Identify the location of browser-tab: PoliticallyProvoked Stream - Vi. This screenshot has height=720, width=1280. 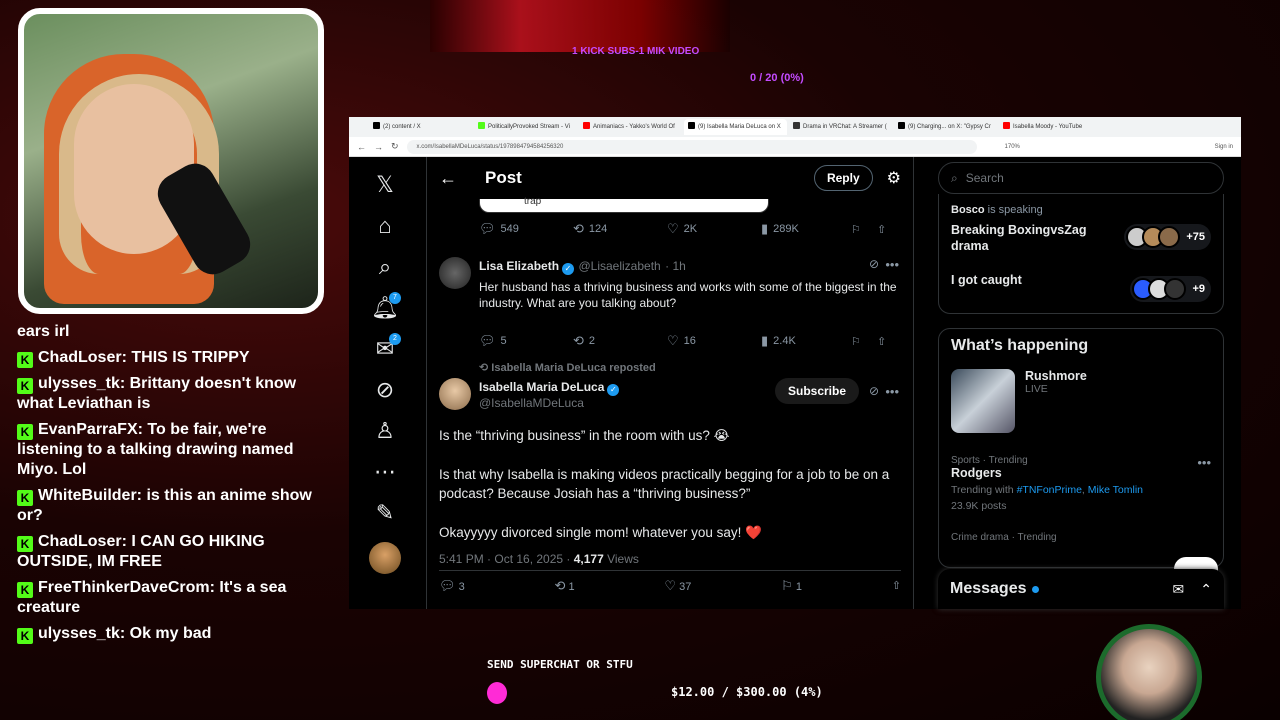
(525, 127).